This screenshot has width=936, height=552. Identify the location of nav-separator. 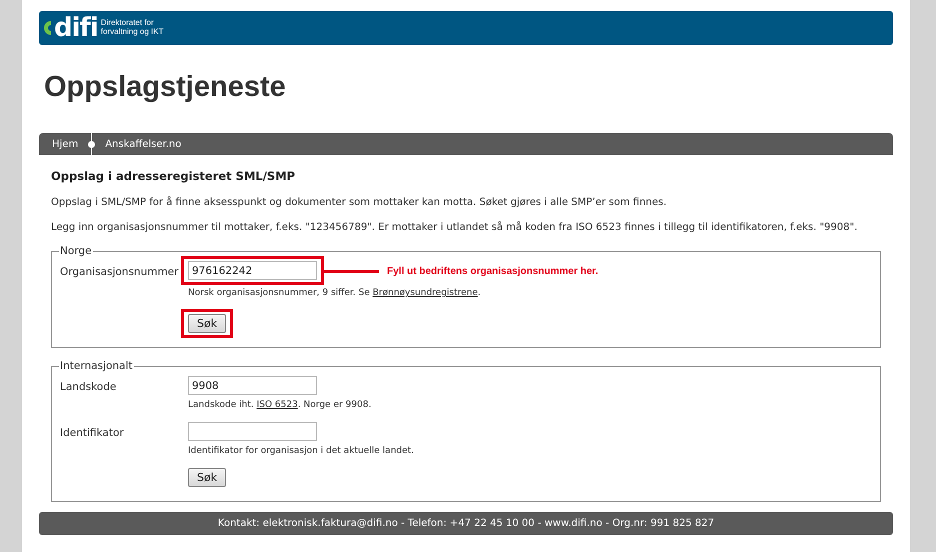
(91, 144).